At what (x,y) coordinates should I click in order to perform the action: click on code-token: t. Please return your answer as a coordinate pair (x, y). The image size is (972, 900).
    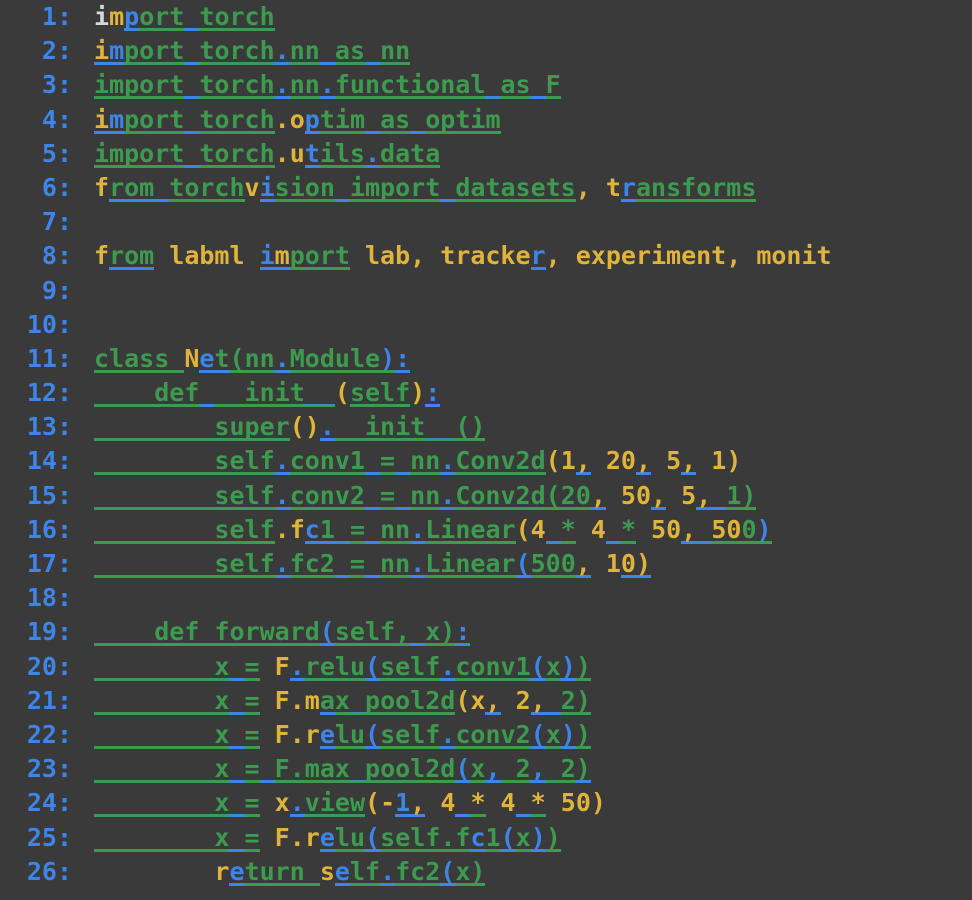
    Looking at the image, I should click on (222, 358).